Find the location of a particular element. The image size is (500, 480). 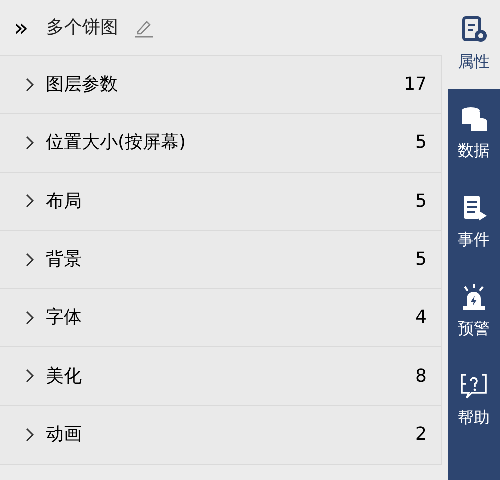

sidebar-tab: 帮助 is located at coordinates (474, 400).